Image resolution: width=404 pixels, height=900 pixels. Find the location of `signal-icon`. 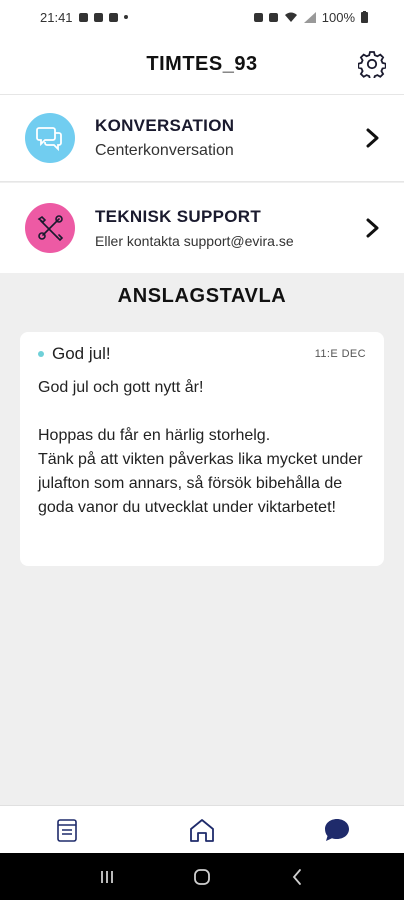

signal-icon is located at coordinates (309, 17).